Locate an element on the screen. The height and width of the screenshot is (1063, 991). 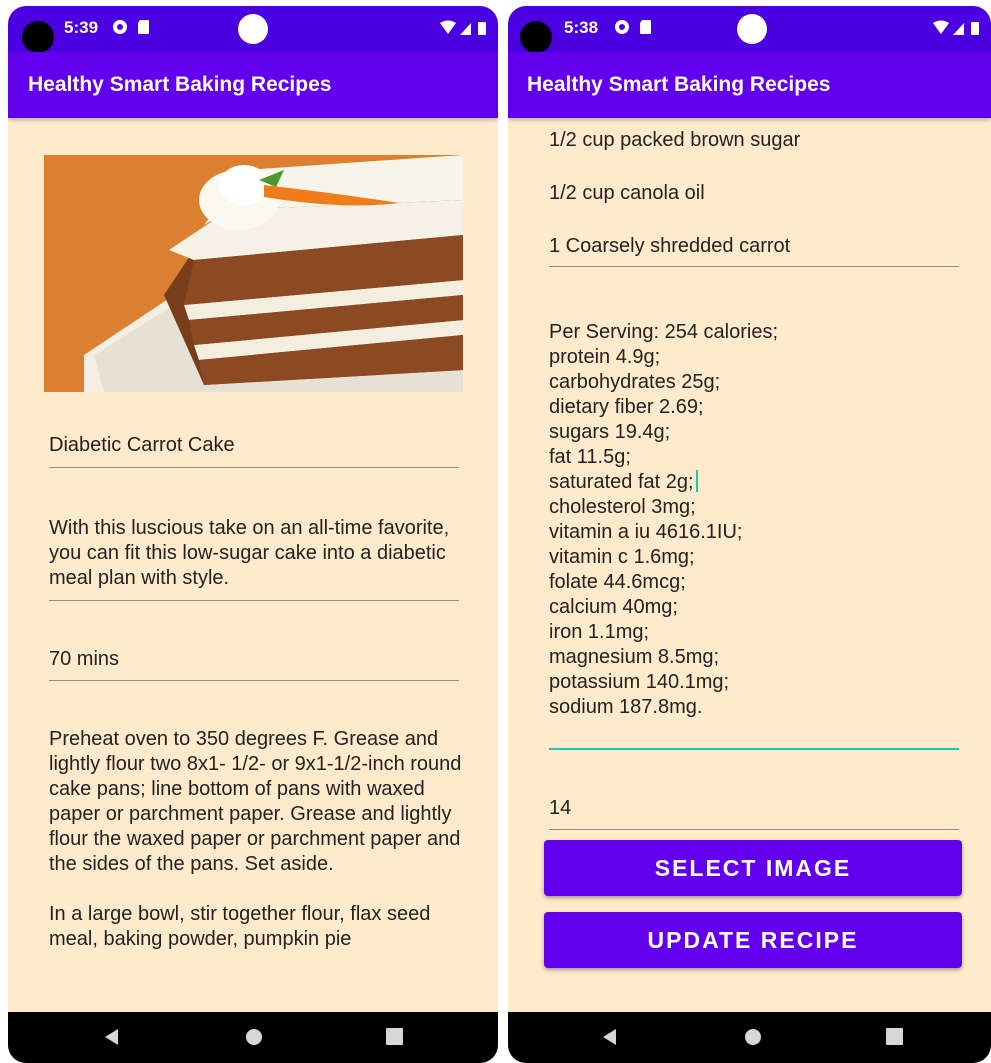
recipe-name-value: Diabetic Carrot Cake is located at coordinates (142, 445).